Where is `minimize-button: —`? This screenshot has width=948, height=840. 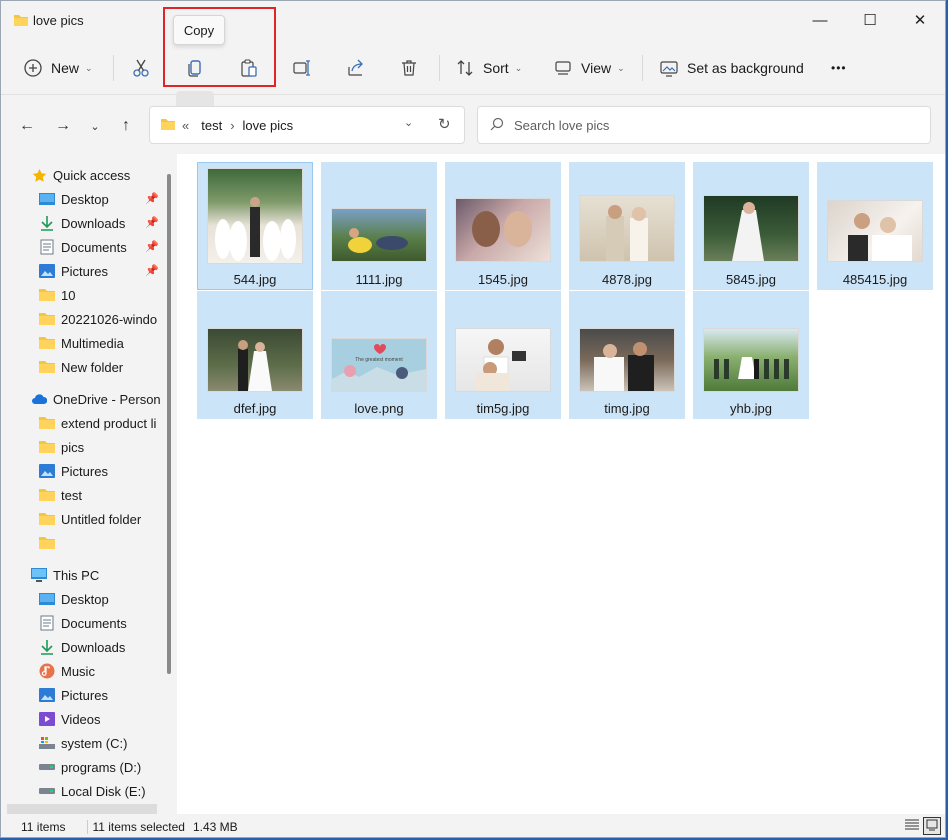
minimize-button: — is located at coordinates (820, 20).